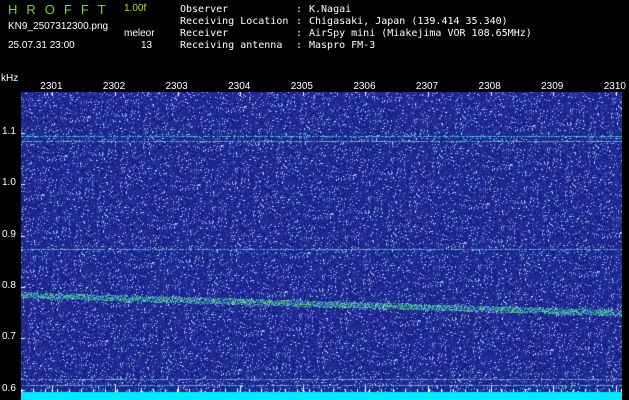 This screenshot has height=400, width=629. What do you see at coordinates (204, 33) in the screenshot?
I see `receiver-label: Receiver` at bounding box center [204, 33].